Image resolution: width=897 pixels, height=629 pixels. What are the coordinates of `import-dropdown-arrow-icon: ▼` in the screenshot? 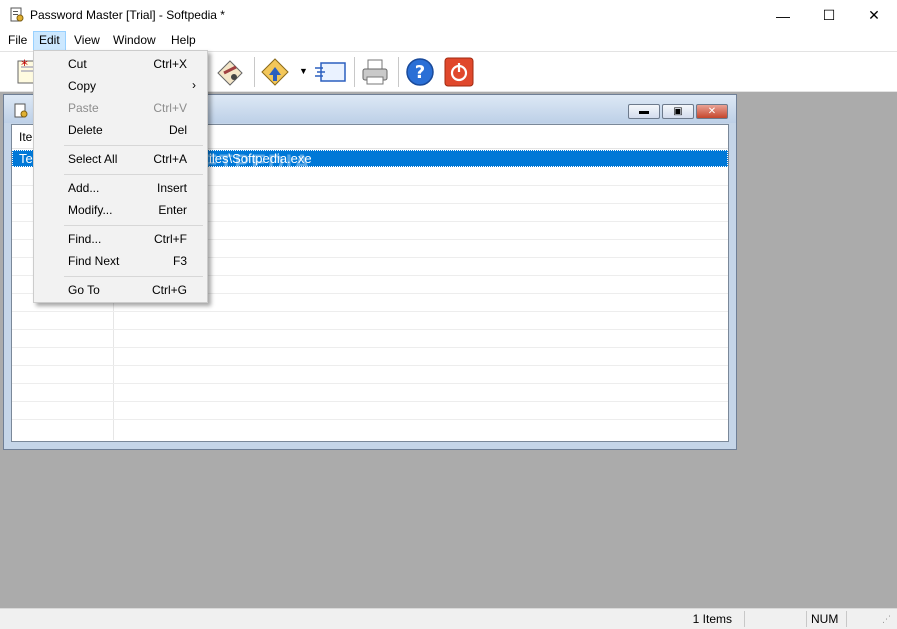 It's located at (303, 71).